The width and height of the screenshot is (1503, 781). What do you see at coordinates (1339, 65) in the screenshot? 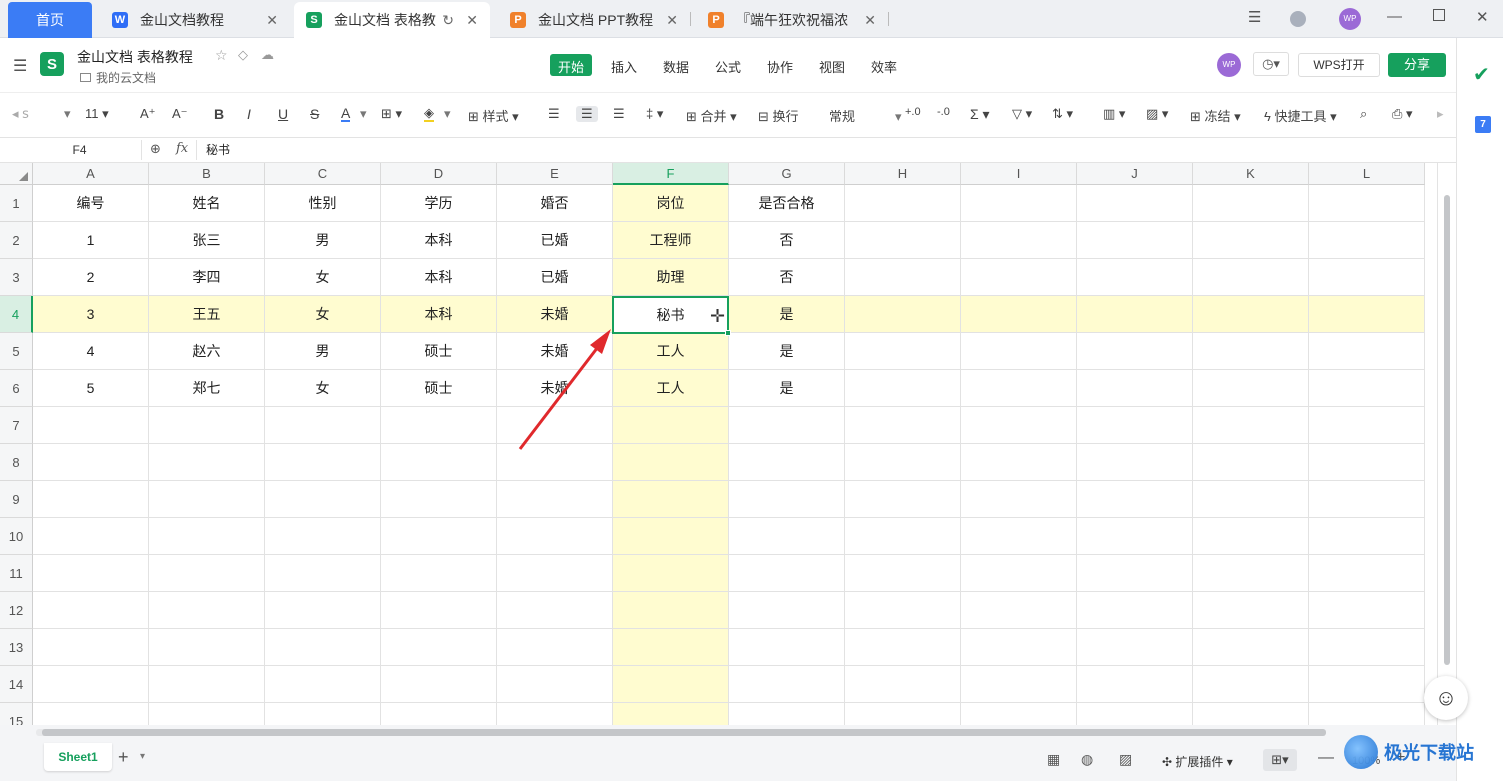
I see `open-in-wps-button: WPS打开` at bounding box center [1339, 65].